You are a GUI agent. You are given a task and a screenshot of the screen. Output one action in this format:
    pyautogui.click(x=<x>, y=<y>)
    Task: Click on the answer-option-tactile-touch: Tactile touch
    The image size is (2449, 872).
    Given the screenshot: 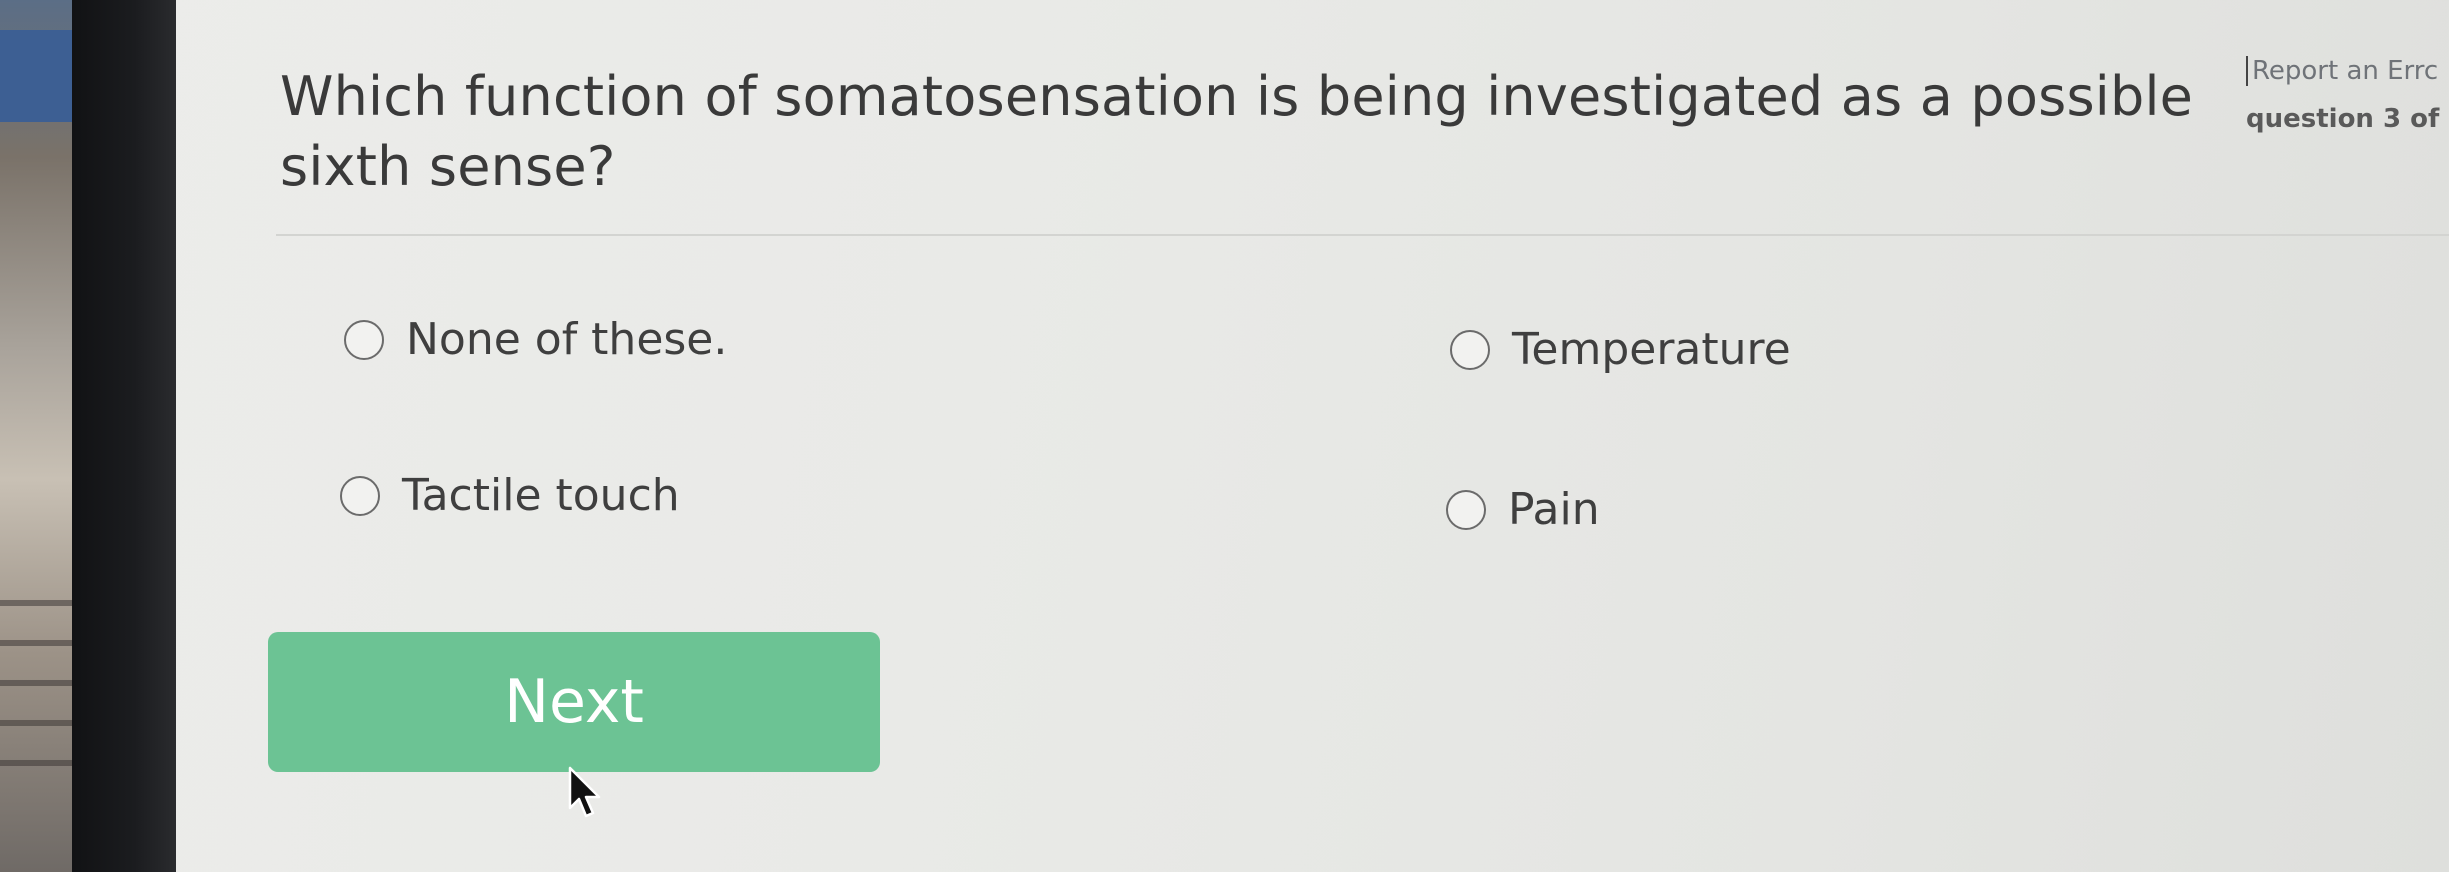 What is the action you would take?
    pyautogui.click(x=510, y=495)
    